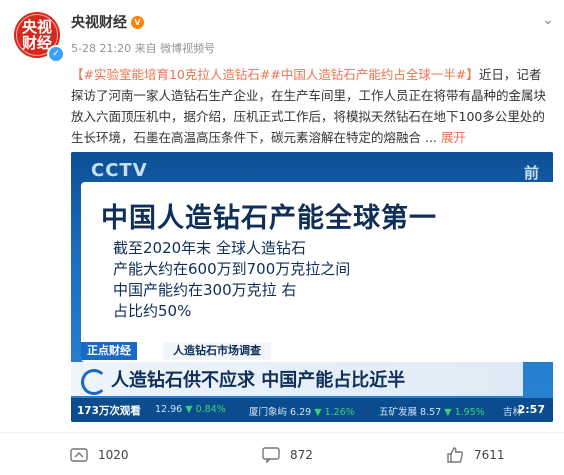 Image resolution: width=564 pixels, height=475 pixels. Describe the element at coordinates (101, 48) in the screenshot. I see `post-time: 5-28 21:20` at that location.